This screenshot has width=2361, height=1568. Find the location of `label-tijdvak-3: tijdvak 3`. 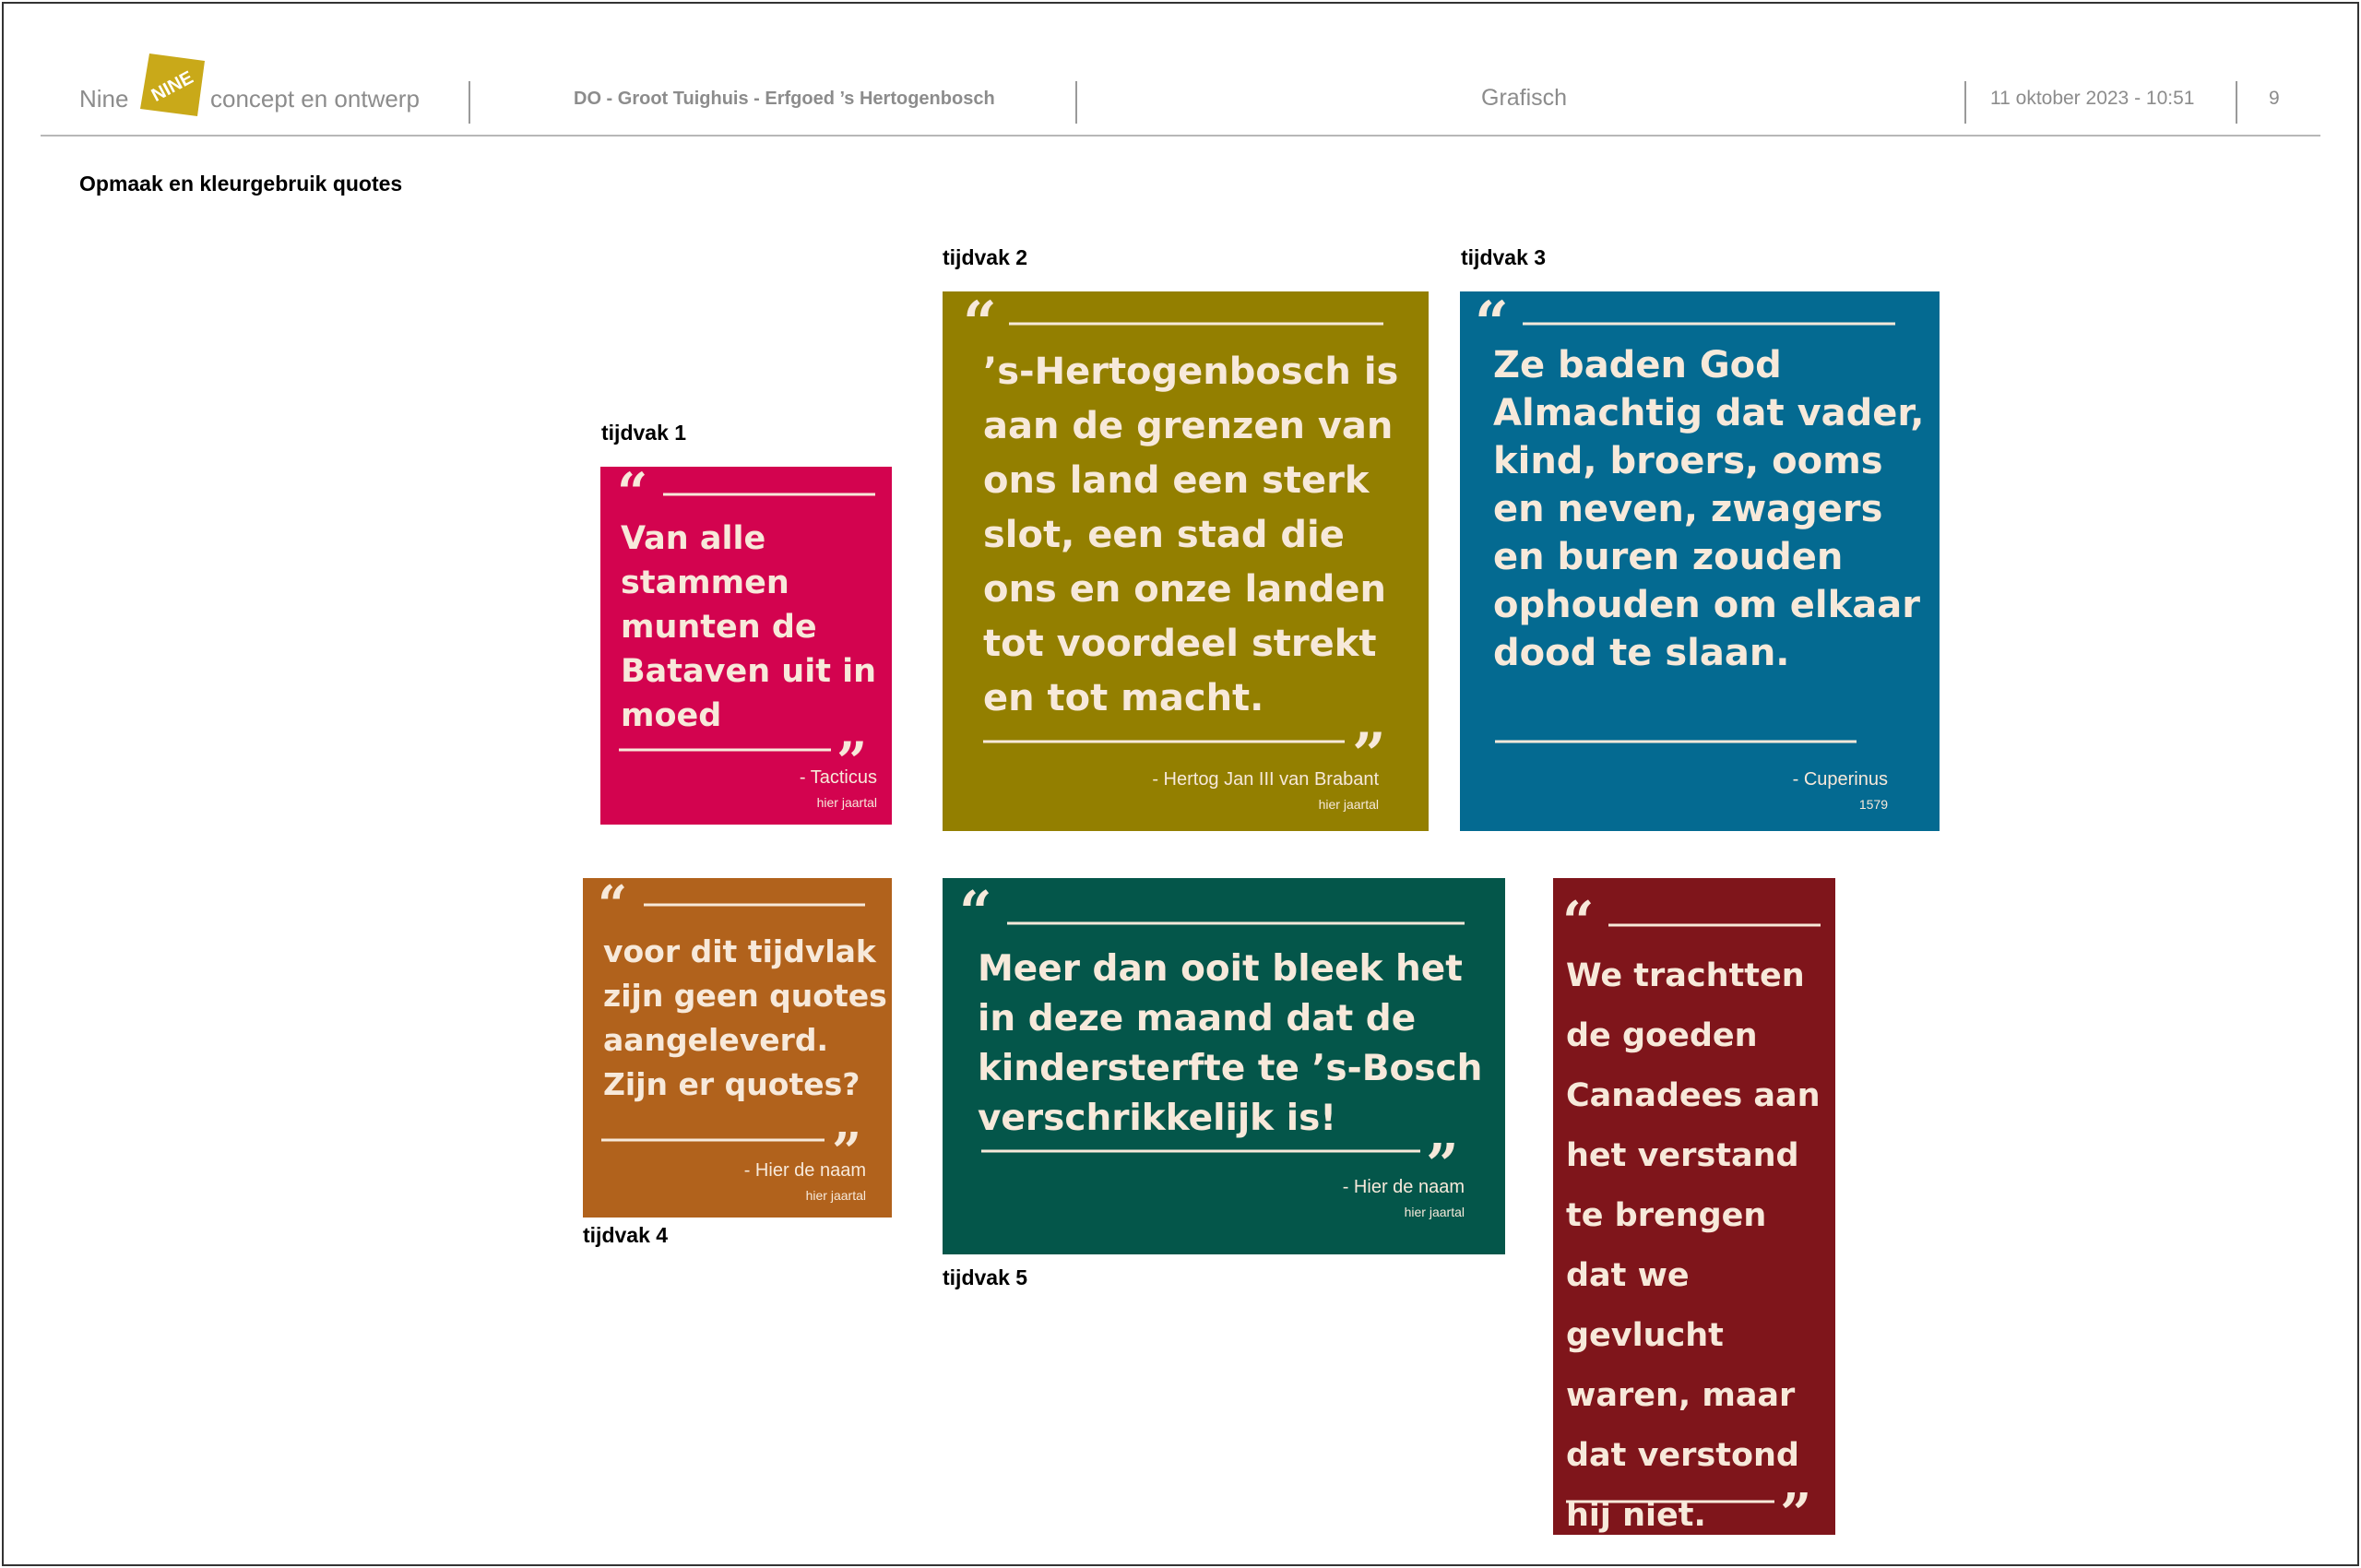

label-tijdvak-3: tijdvak 3 is located at coordinates (1504, 257).